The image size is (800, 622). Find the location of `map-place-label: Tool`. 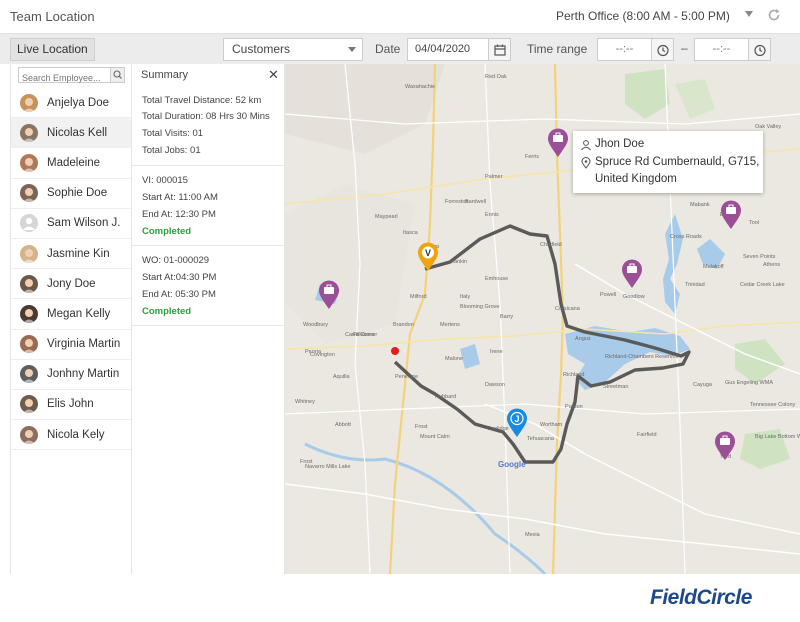

map-place-label: Tool is located at coordinates (754, 223).